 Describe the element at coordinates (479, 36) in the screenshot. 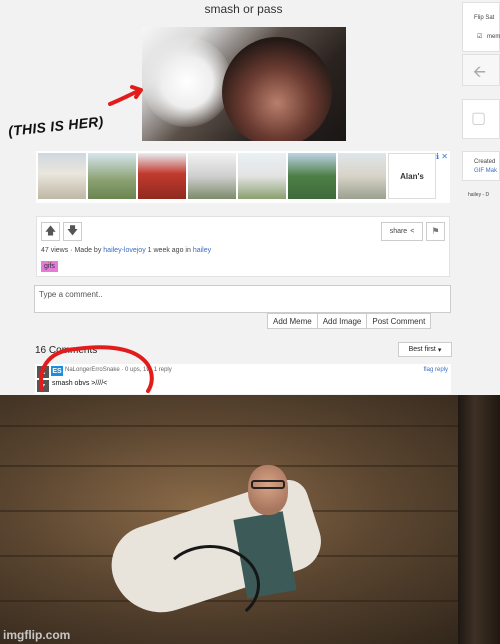

I see `checkbox-icon: ☑` at that location.